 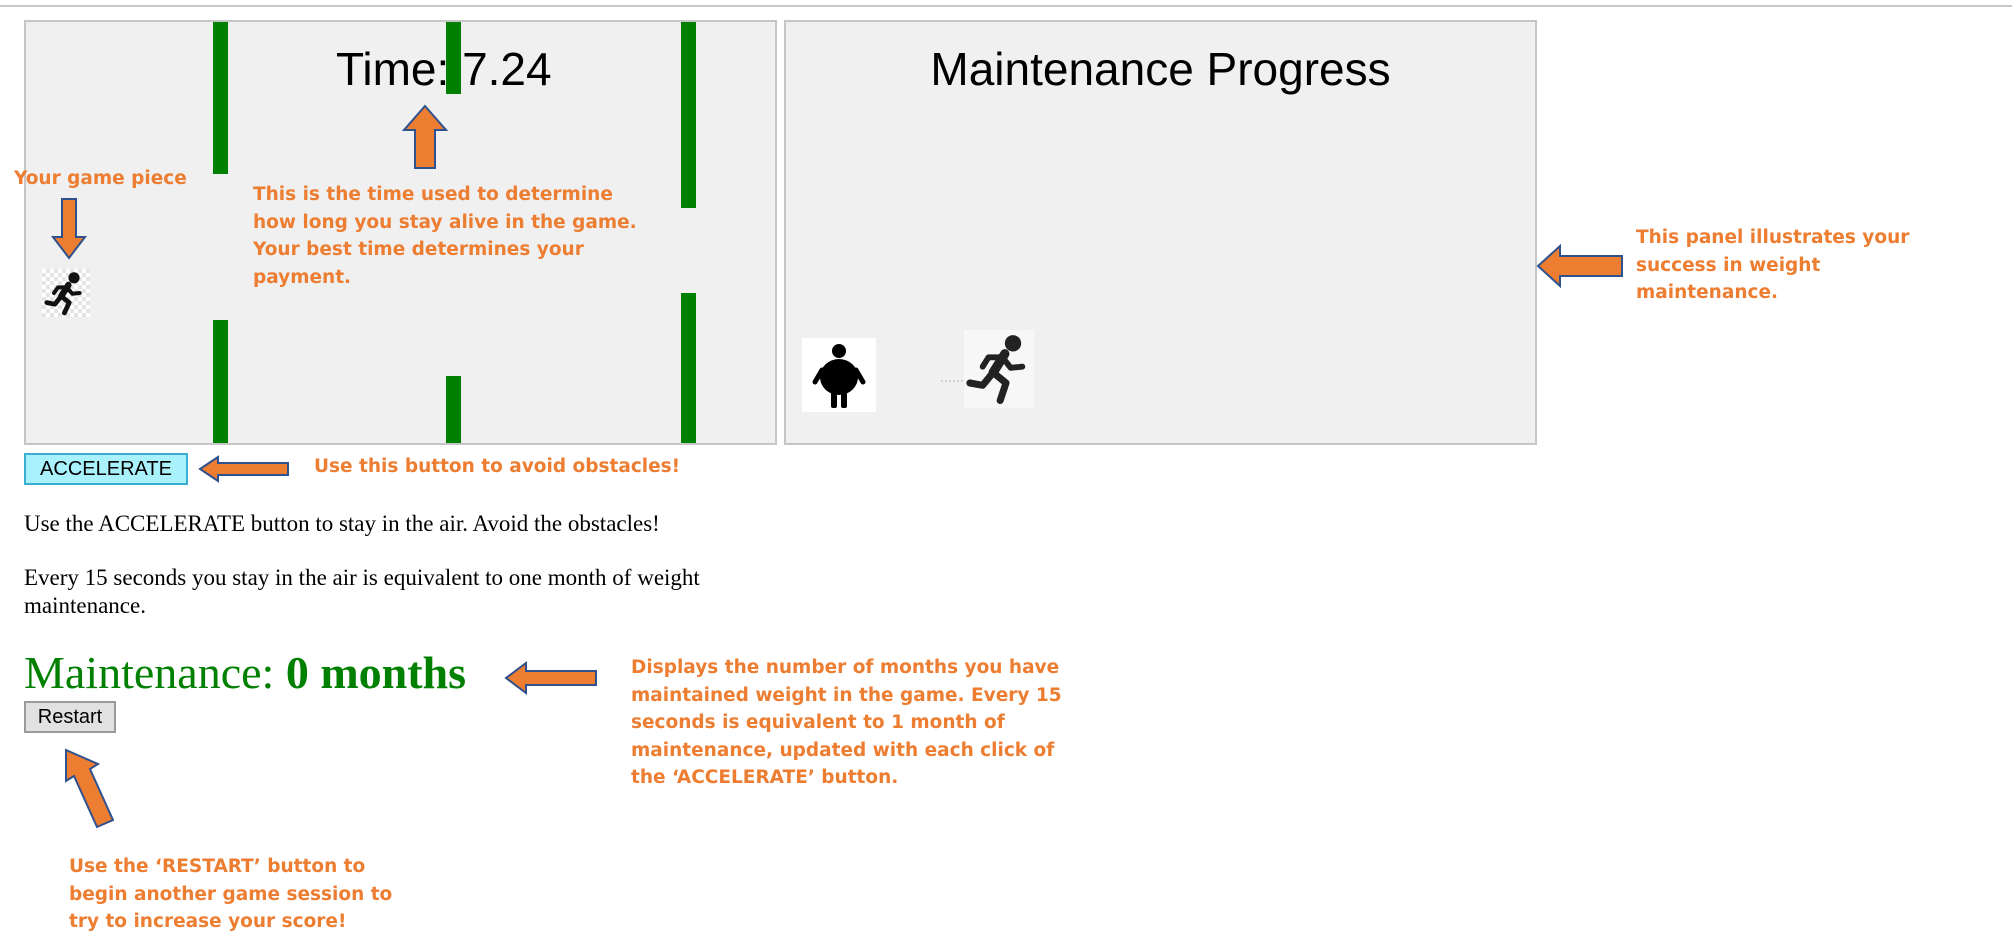 I want to click on maintenance-label: Maintenance:, so click(x=155, y=672).